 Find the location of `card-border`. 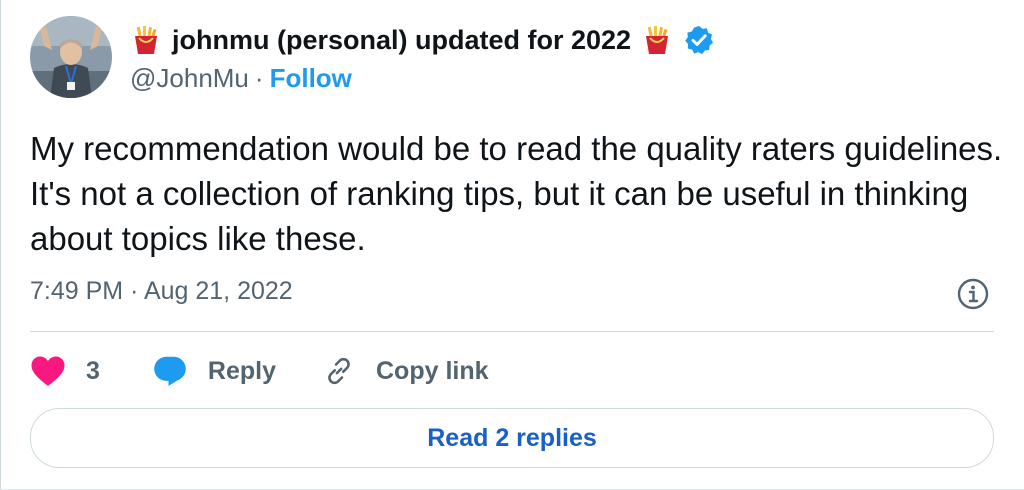

card-border is located at coordinates (0, 245).